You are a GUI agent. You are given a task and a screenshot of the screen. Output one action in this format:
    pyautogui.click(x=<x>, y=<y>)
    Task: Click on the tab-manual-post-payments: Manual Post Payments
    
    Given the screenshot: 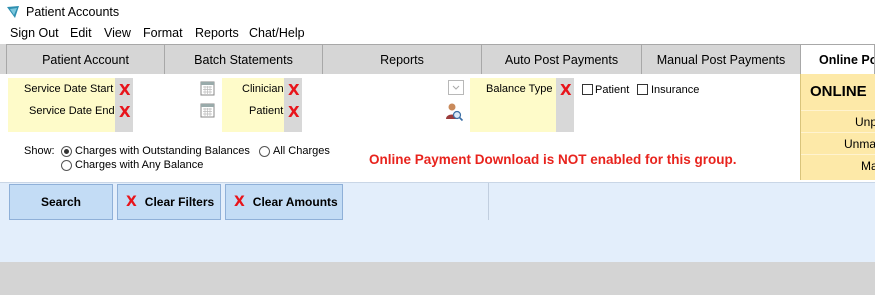 What is the action you would take?
    pyautogui.click(x=721, y=59)
    